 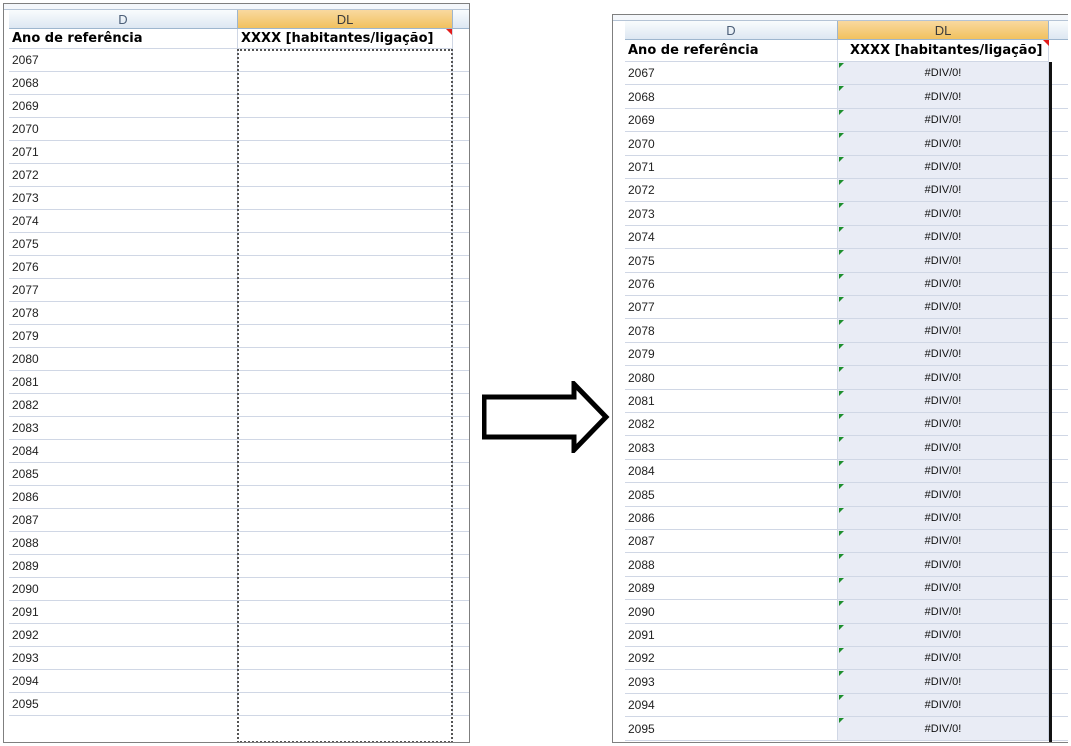 What do you see at coordinates (123, 658) in the screenshot?
I see `cell-year: 2093` at bounding box center [123, 658].